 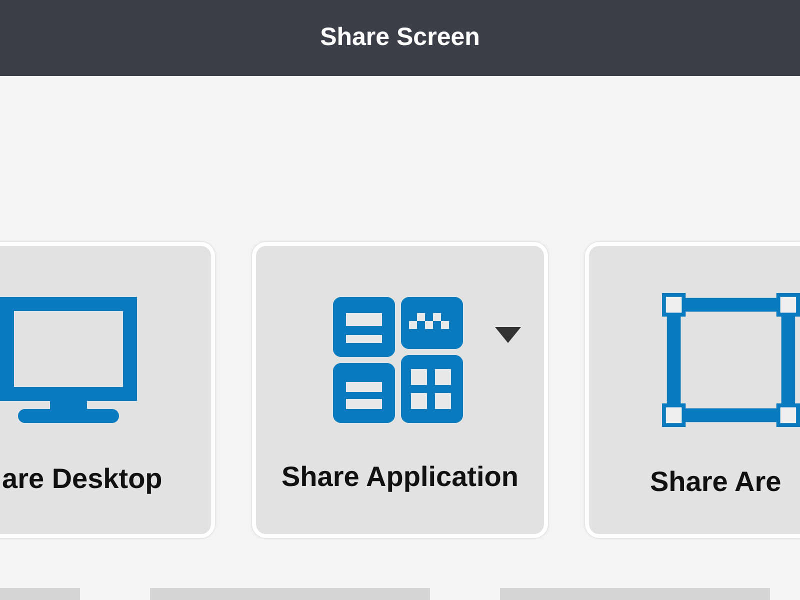 What do you see at coordinates (398, 360) in the screenshot?
I see `app-grid-icon` at bounding box center [398, 360].